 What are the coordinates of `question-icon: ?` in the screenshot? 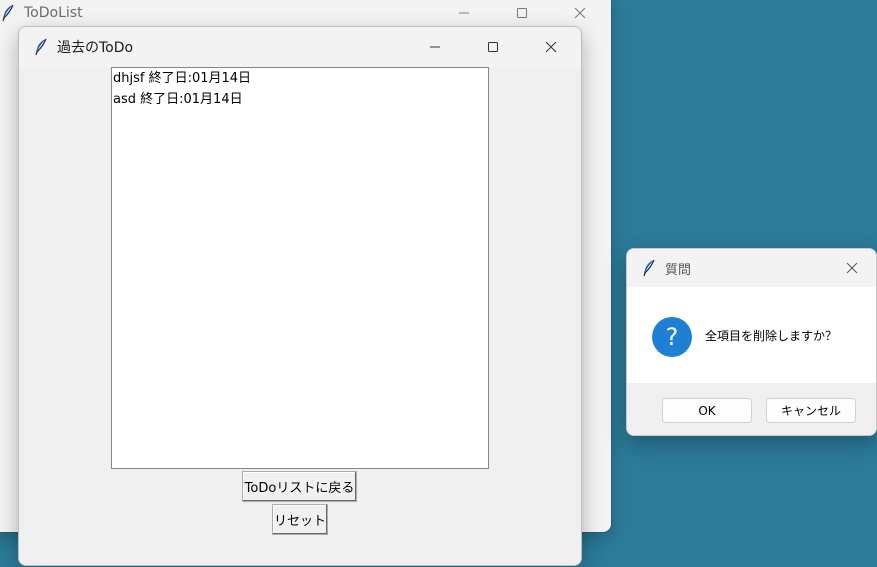 It's located at (672, 337).